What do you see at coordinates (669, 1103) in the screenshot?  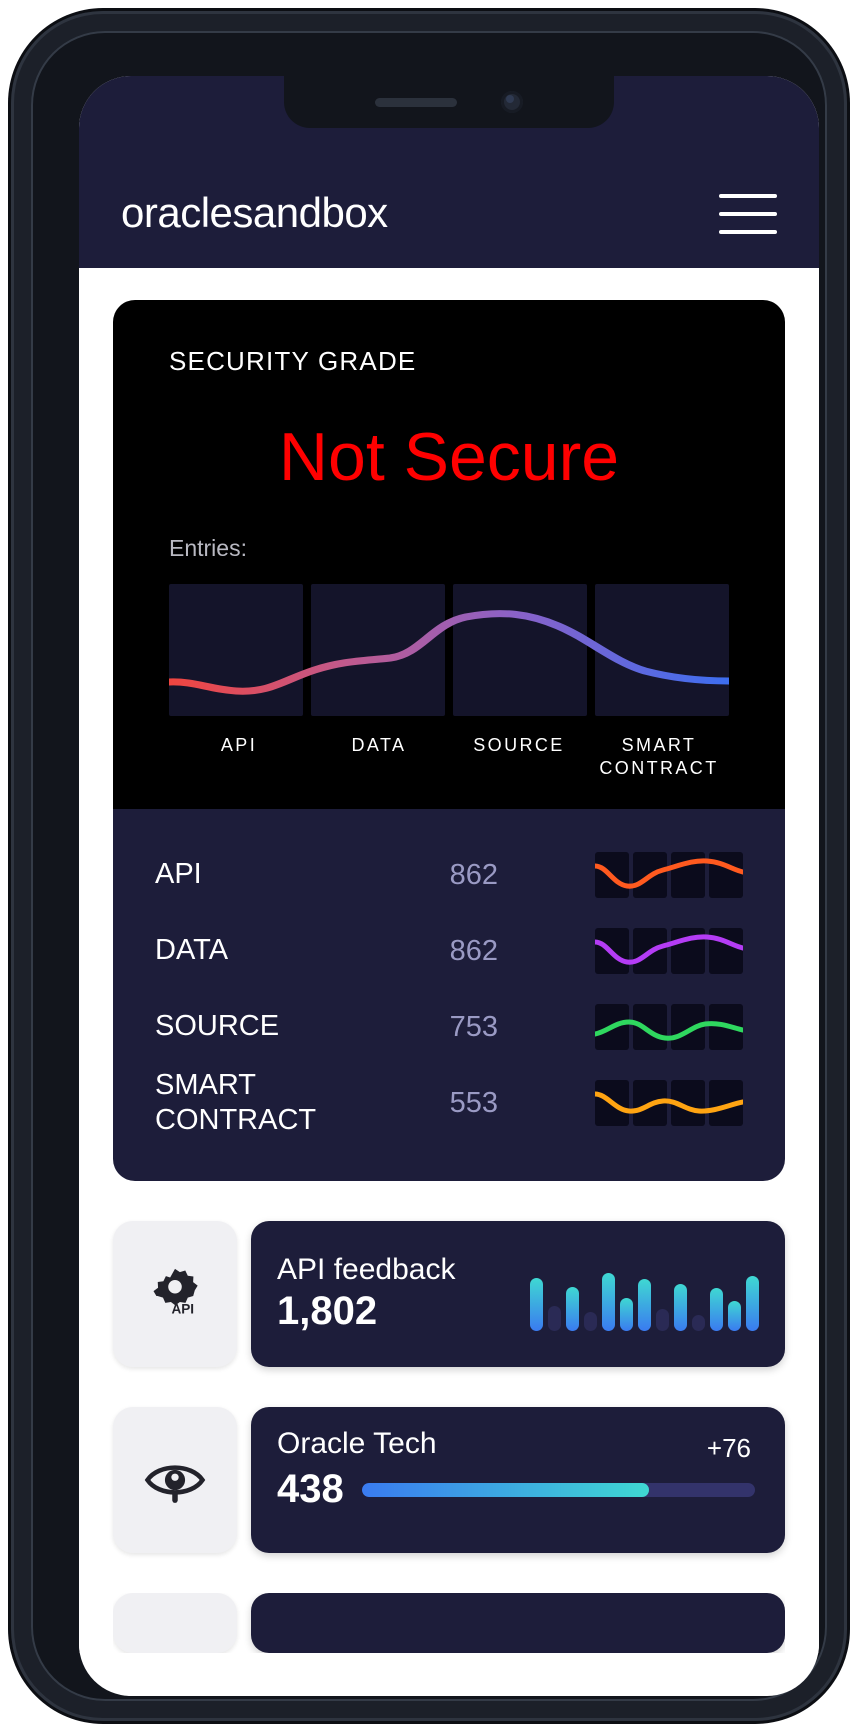 I see `smart-contract-sparkline` at bounding box center [669, 1103].